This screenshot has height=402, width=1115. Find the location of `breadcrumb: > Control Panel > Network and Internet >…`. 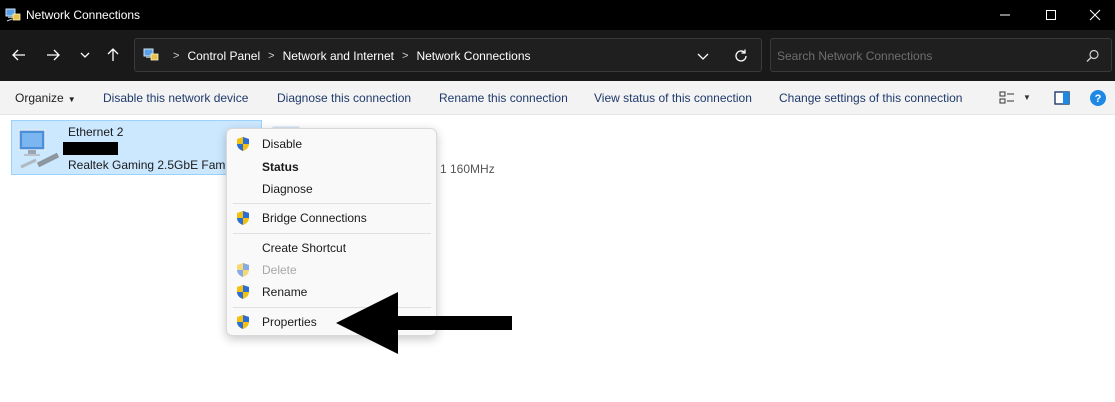

breadcrumb: > Control Panel > Network and Internet >… is located at coordinates (348, 56).